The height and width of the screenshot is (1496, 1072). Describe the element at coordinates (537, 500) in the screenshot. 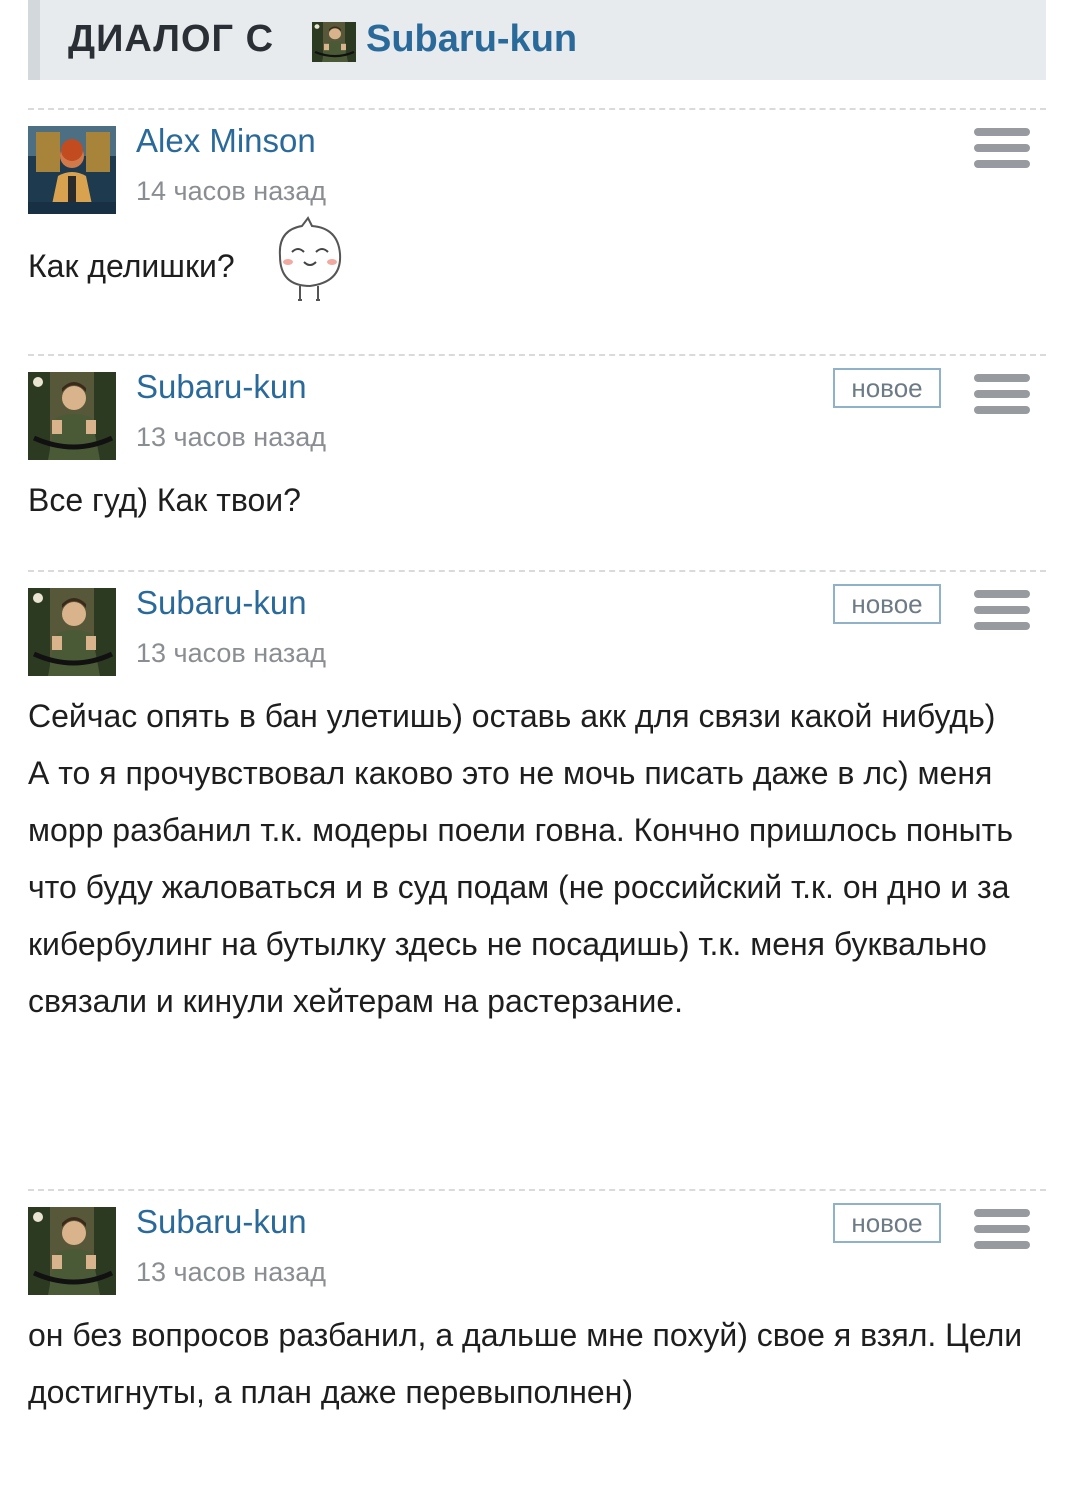

I see `message-body: Все гуд) Как твои?` at that location.